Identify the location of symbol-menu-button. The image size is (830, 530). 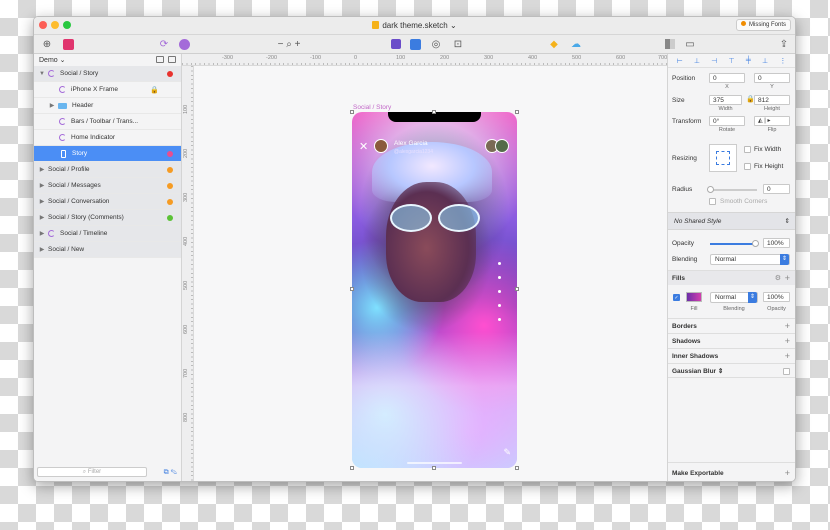
(184, 44).